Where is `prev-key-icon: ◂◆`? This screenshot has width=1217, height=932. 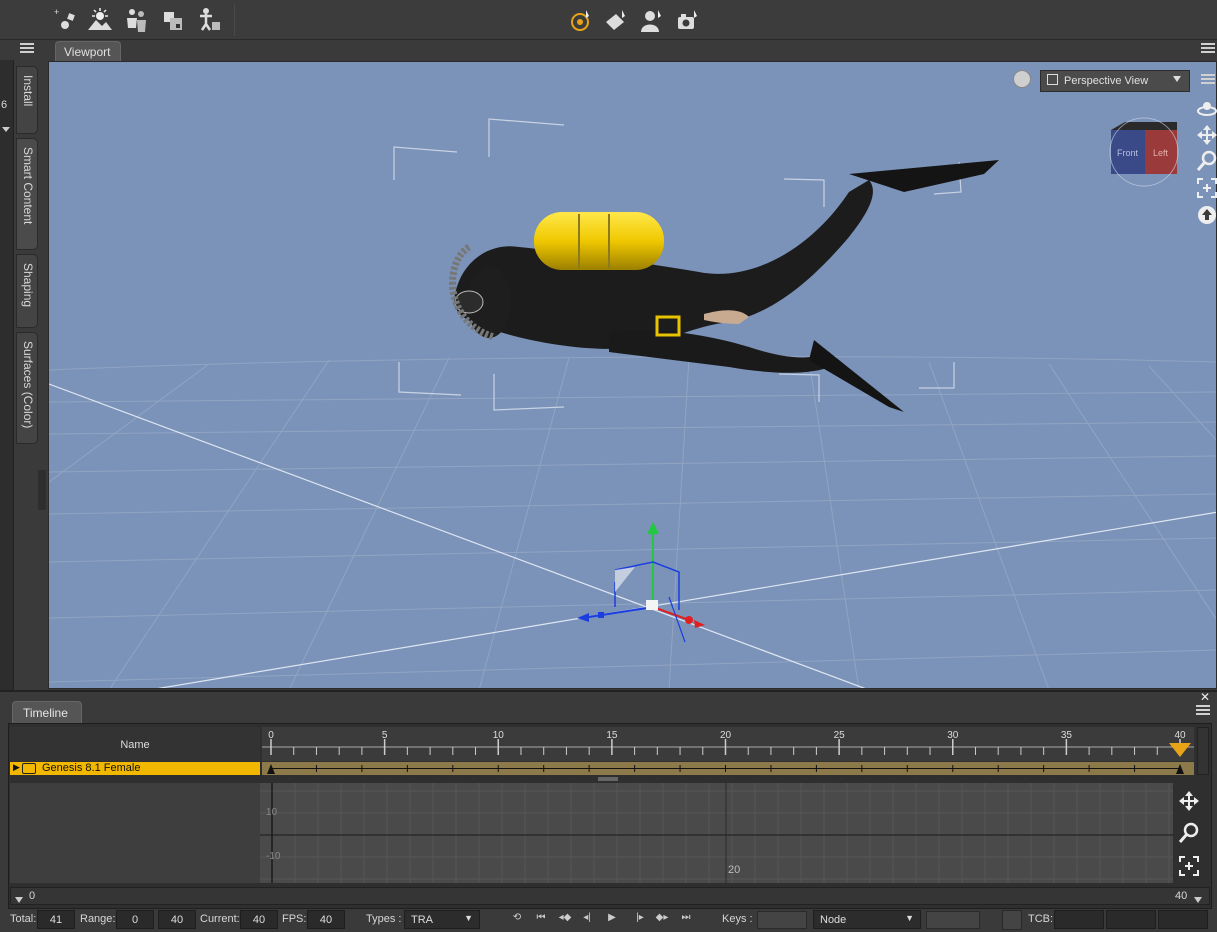
prev-key-icon: ◂◆ is located at coordinates (565, 920).